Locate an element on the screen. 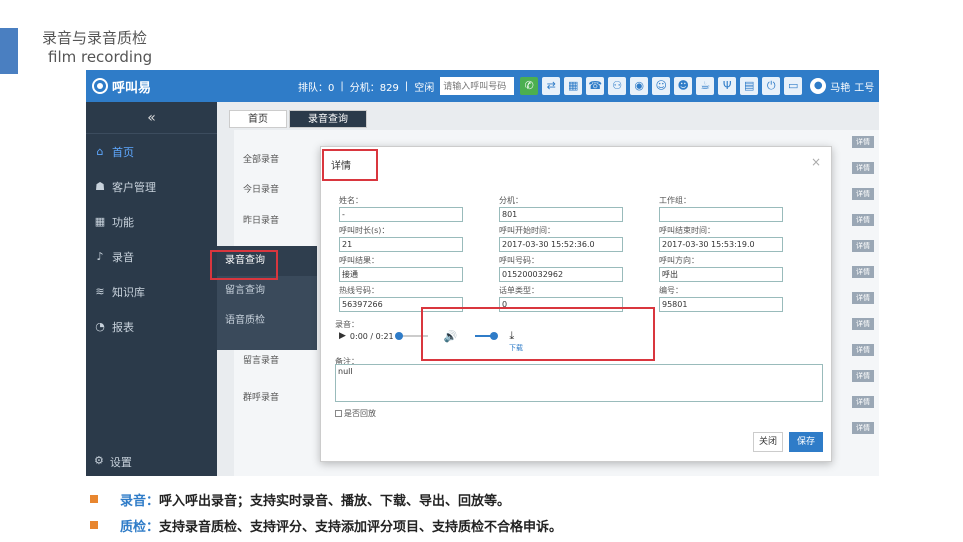 This screenshot has width=963, height=542. field-duration: 呼叫时长(s)： 21 is located at coordinates (401, 238).